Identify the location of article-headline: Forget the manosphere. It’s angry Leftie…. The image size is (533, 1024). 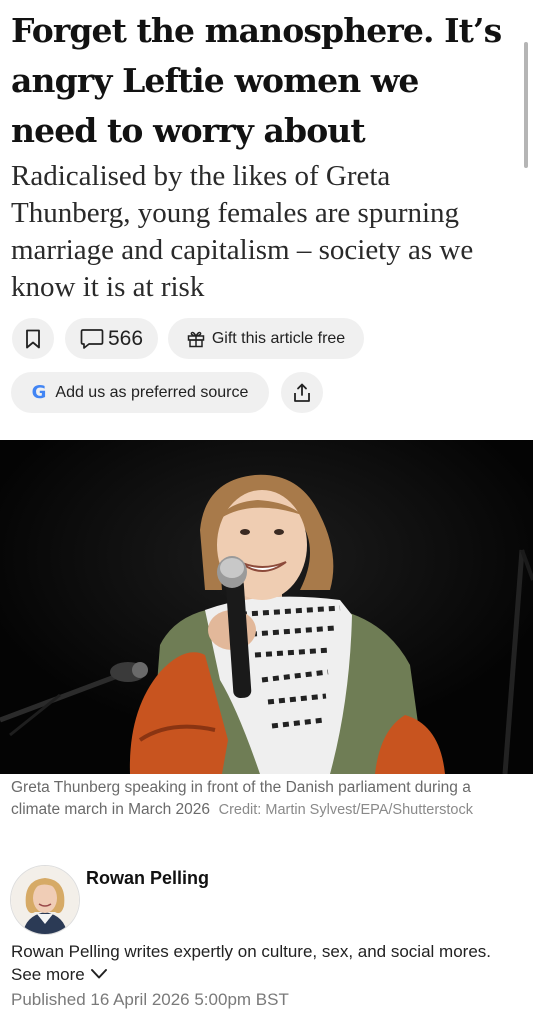
(256, 80).